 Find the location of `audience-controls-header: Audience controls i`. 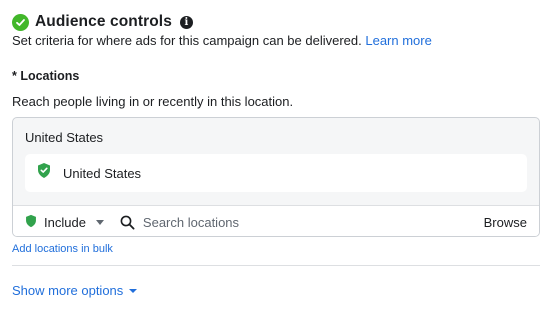

audience-controls-header: Audience controls i is located at coordinates (102, 22).